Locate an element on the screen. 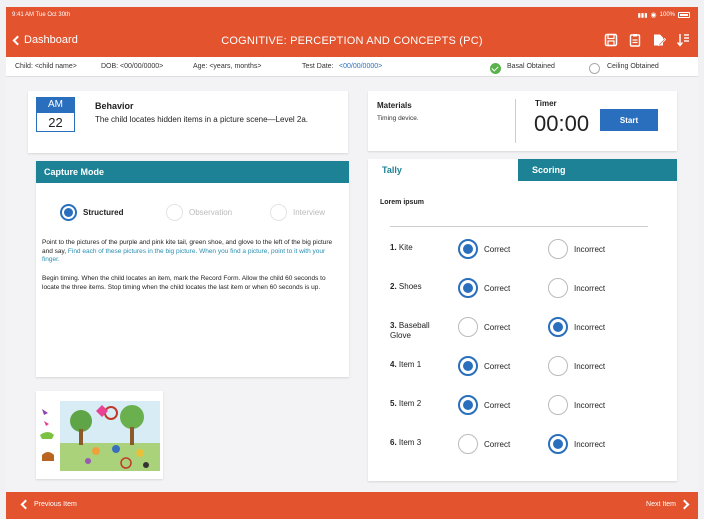 This screenshot has width=704, height=519. previous-item-label: Previous Item is located at coordinates (55, 504).